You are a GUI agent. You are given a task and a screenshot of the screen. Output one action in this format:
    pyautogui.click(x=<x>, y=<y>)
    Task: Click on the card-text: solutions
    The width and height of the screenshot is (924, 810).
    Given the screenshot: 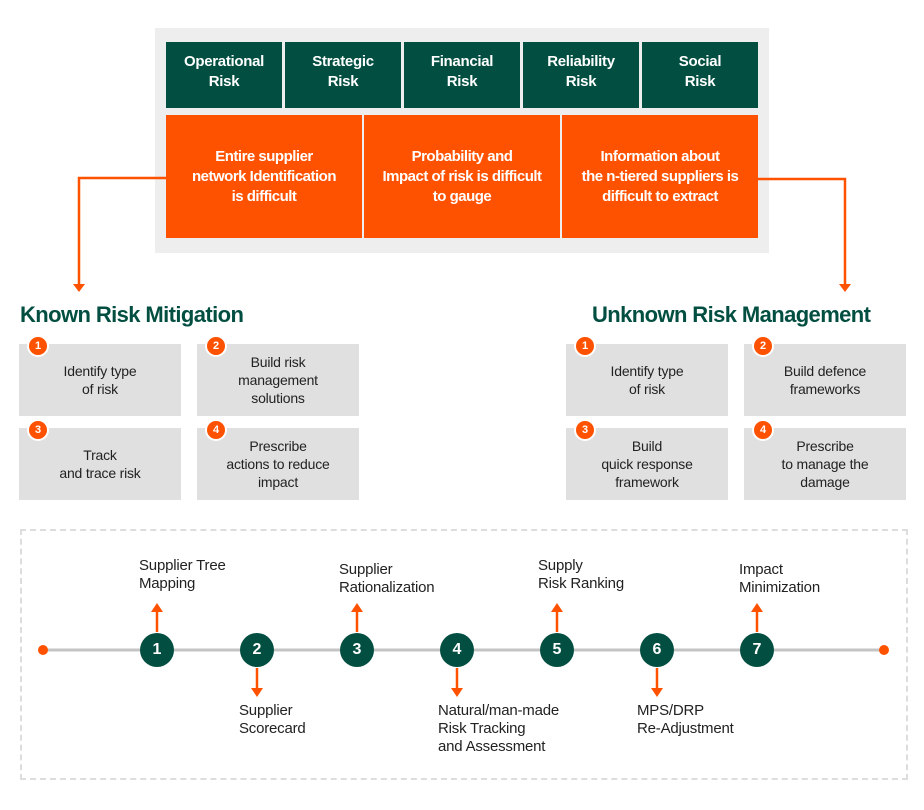 What is the action you would take?
    pyautogui.click(x=278, y=398)
    